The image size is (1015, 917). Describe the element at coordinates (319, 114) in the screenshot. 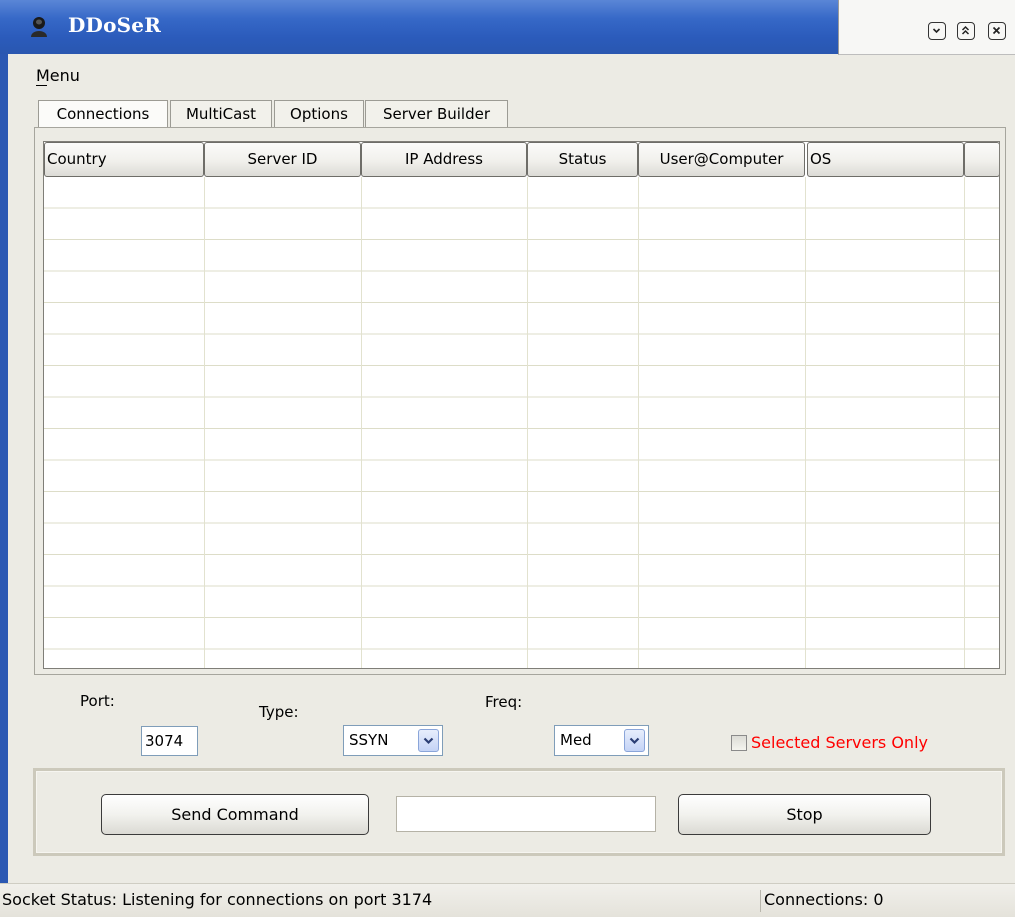

I see `tab-options: Options` at that location.